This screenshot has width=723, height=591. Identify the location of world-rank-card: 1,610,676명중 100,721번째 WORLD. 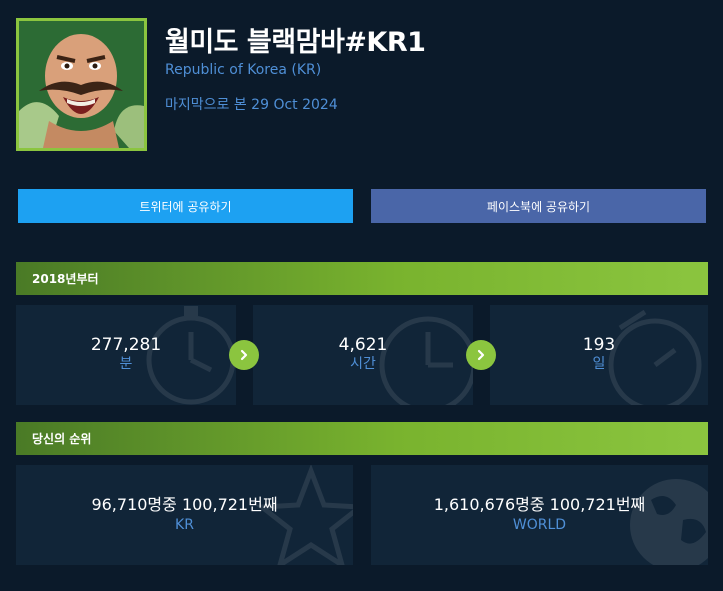
(539, 515).